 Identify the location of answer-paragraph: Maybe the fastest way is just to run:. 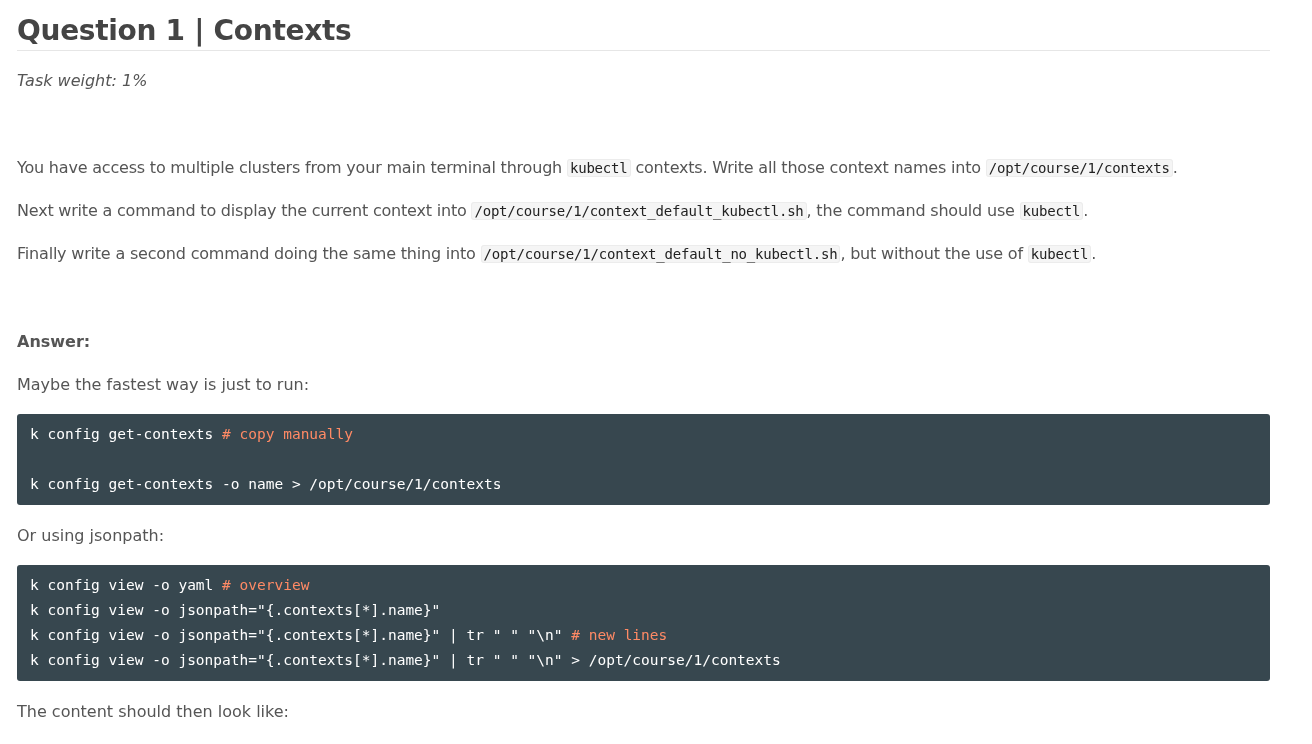
(164, 384).